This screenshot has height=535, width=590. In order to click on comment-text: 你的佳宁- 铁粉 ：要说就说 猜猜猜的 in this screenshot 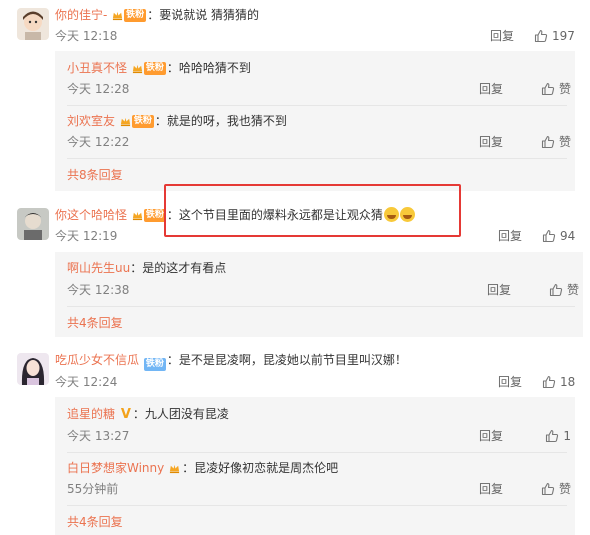, I will do `click(157, 15)`.